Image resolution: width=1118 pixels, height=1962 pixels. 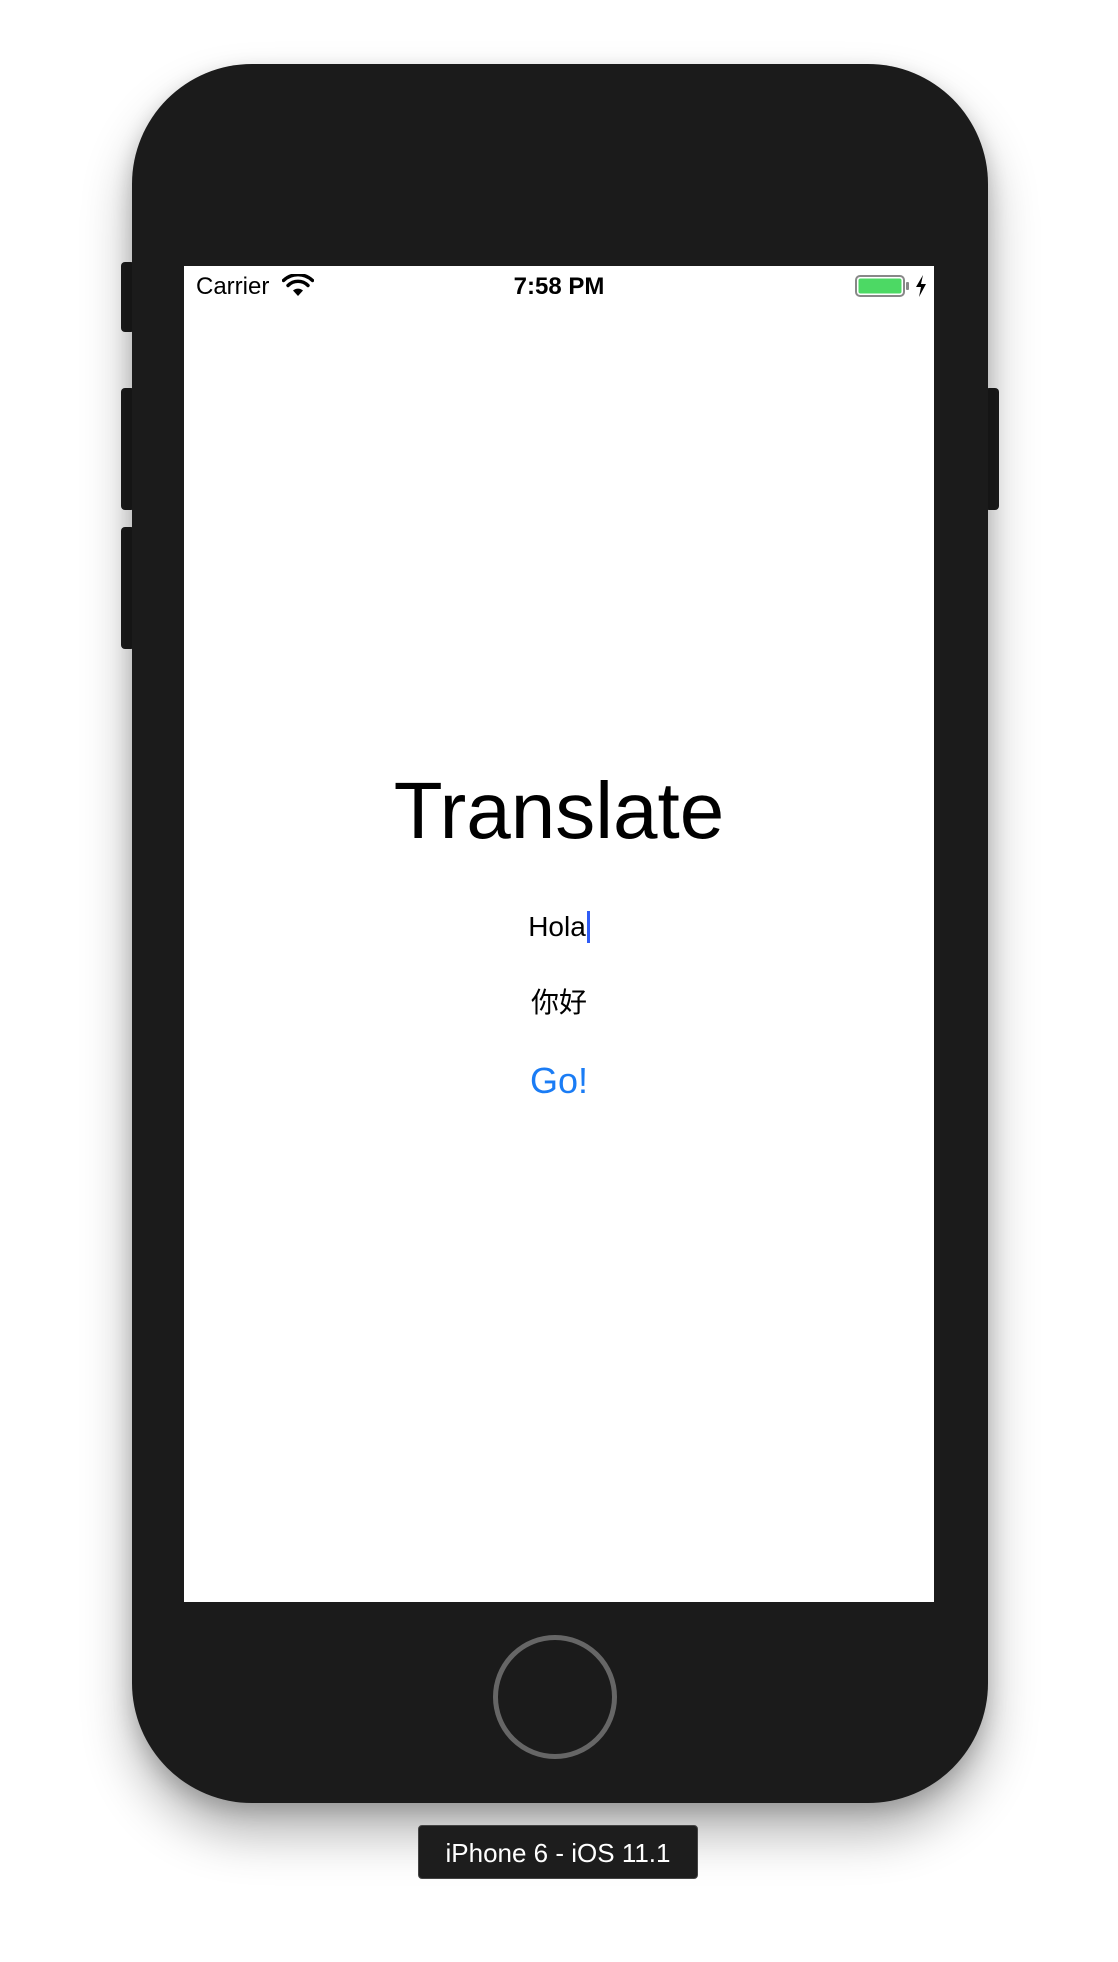 What do you see at coordinates (883, 286) in the screenshot?
I see `battery-icon` at bounding box center [883, 286].